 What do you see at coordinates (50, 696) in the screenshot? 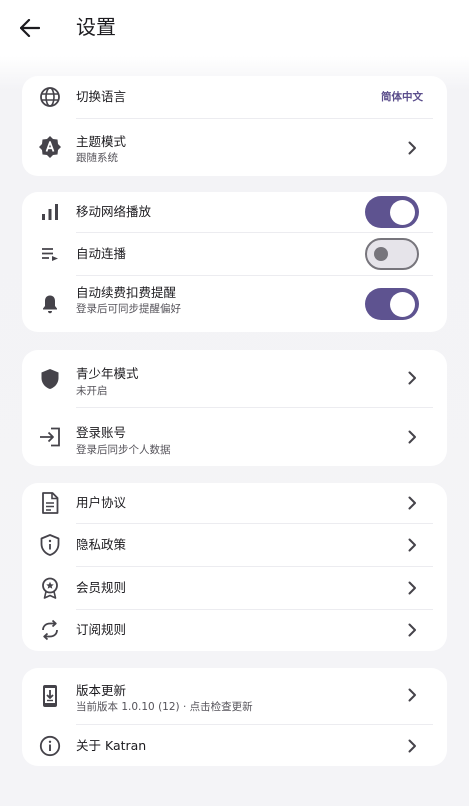
I see `phone-download-icon` at bounding box center [50, 696].